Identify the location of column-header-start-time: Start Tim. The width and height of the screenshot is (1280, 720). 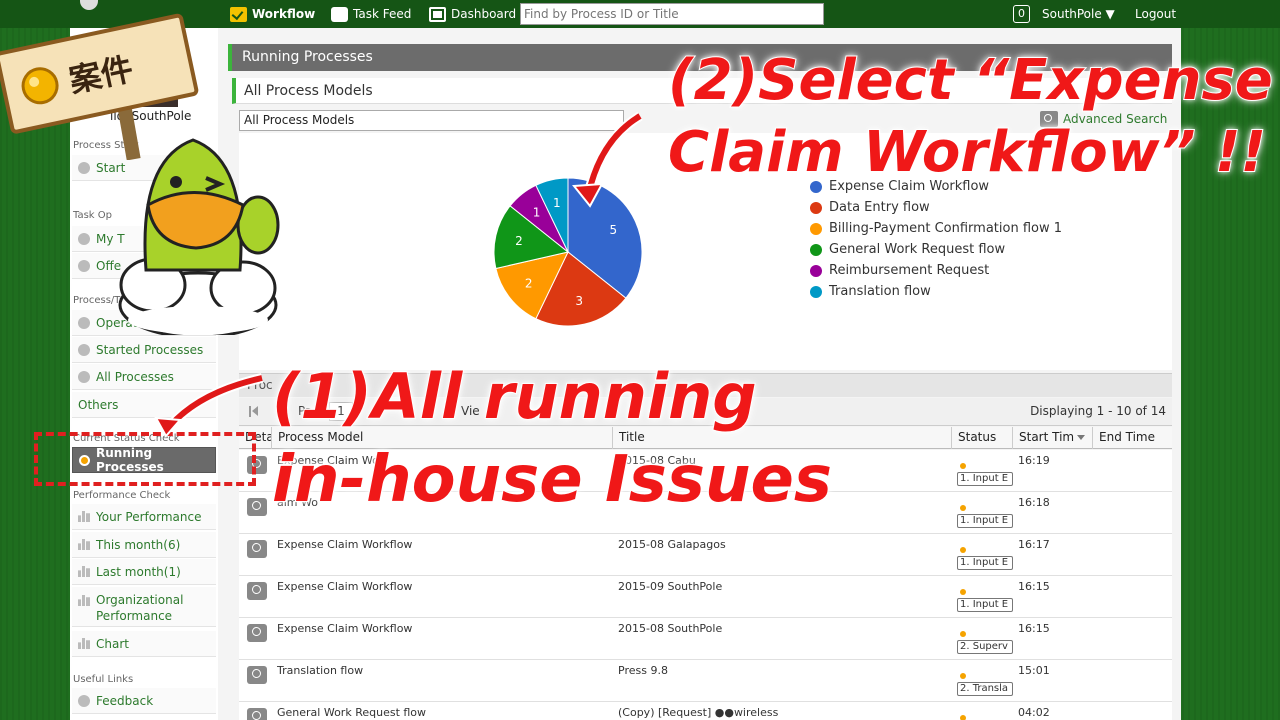
(1052, 438).